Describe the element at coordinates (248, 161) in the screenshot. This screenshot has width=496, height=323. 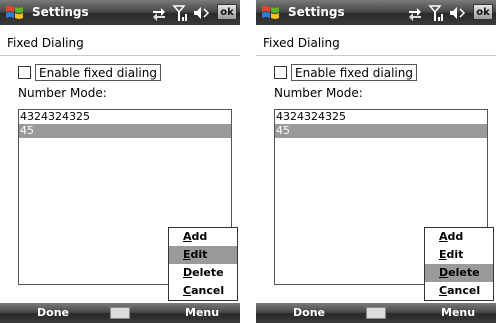
I see `screen-gap` at that location.